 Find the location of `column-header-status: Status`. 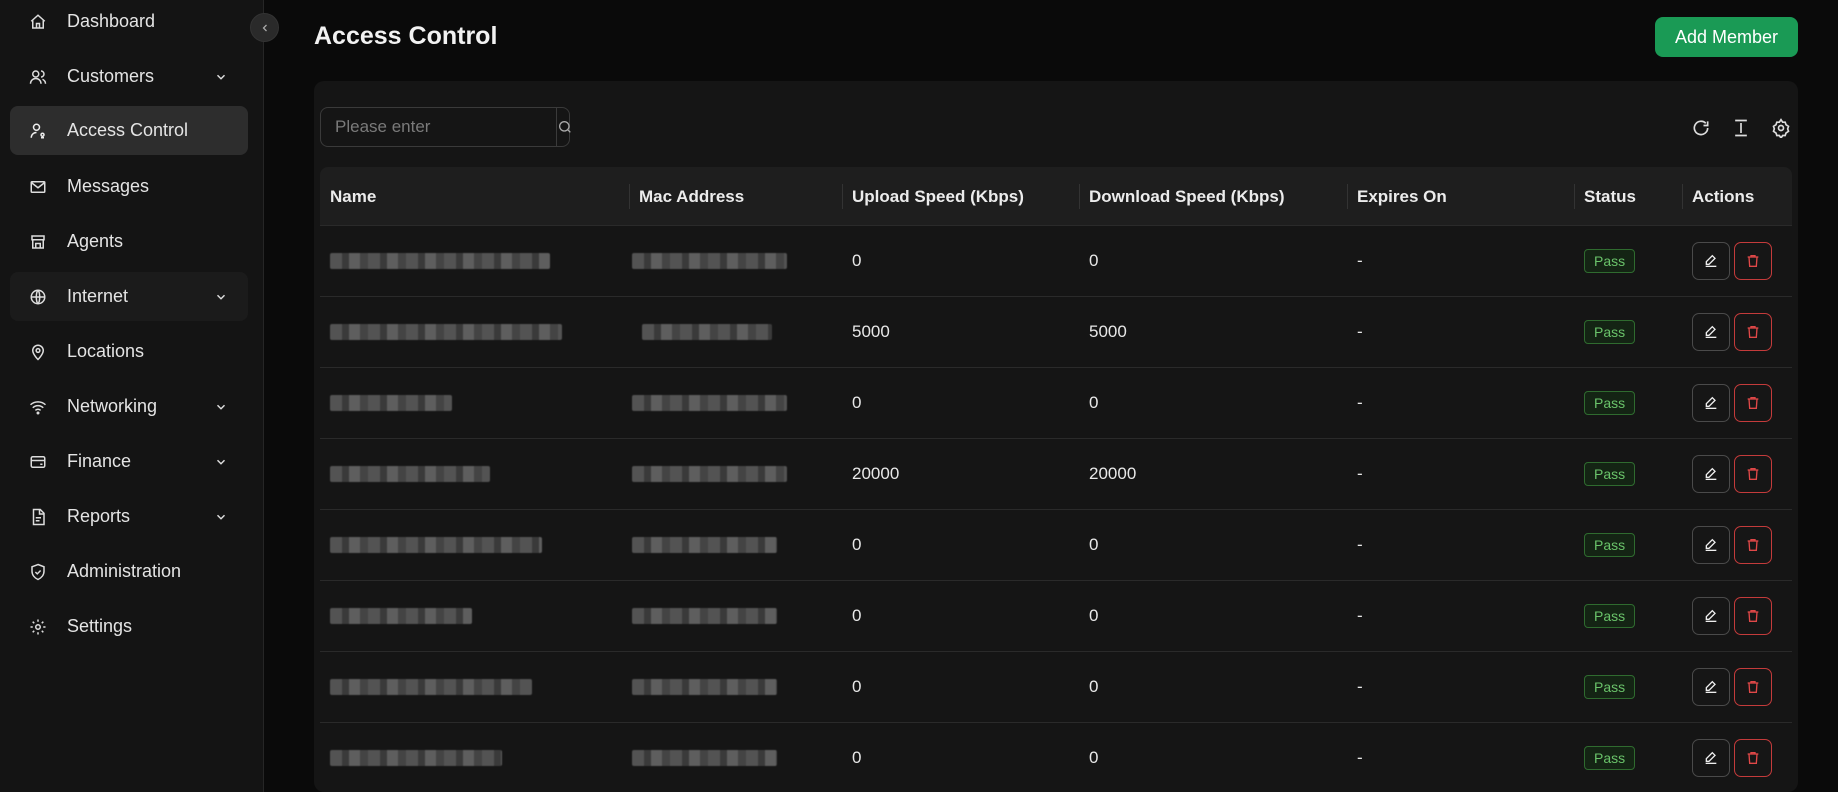

column-header-status: Status is located at coordinates (1605, 196).